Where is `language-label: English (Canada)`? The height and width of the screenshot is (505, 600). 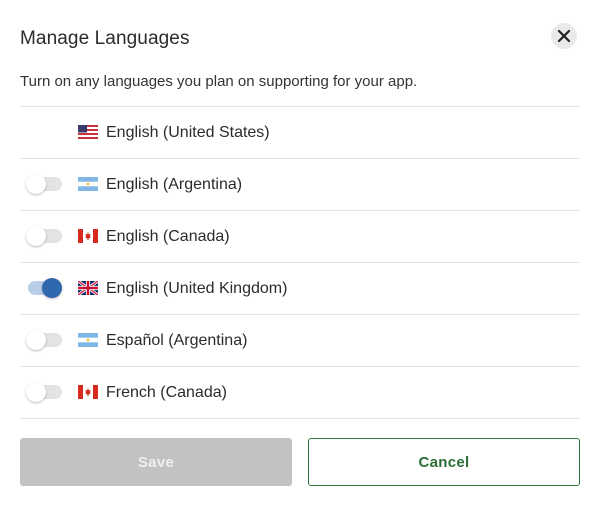 language-label: English (Canada) is located at coordinates (168, 236).